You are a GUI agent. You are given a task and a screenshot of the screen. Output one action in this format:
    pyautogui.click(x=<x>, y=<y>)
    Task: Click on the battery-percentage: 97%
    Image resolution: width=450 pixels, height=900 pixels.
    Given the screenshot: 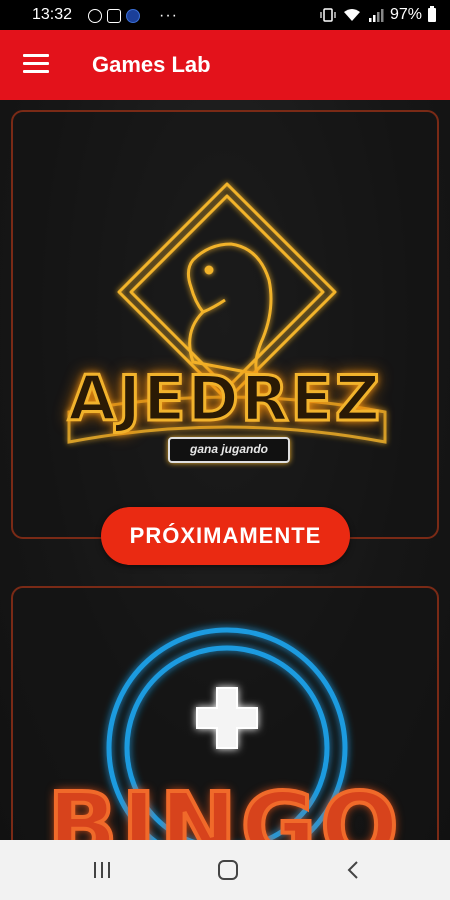 What is the action you would take?
    pyautogui.click(x=405, y=14)
    